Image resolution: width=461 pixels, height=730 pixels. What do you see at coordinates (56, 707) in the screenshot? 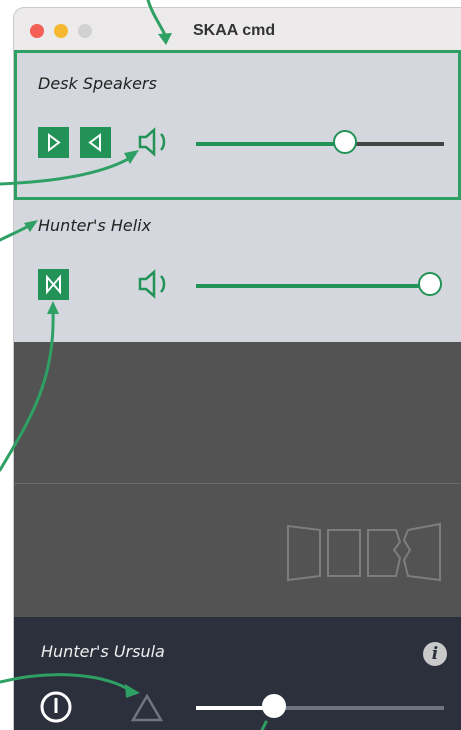
I see `power-icon` at bounding box center [56, 707].